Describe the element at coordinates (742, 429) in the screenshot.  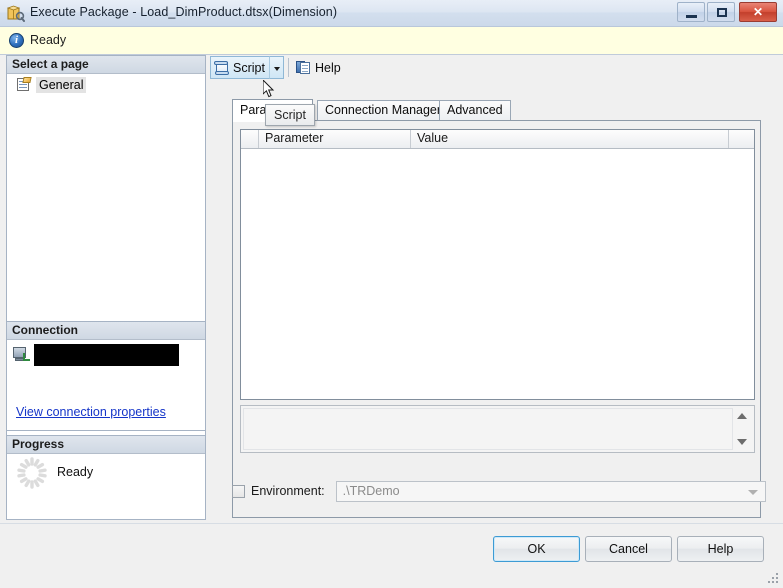
I see `description-scrollbar` at that location.